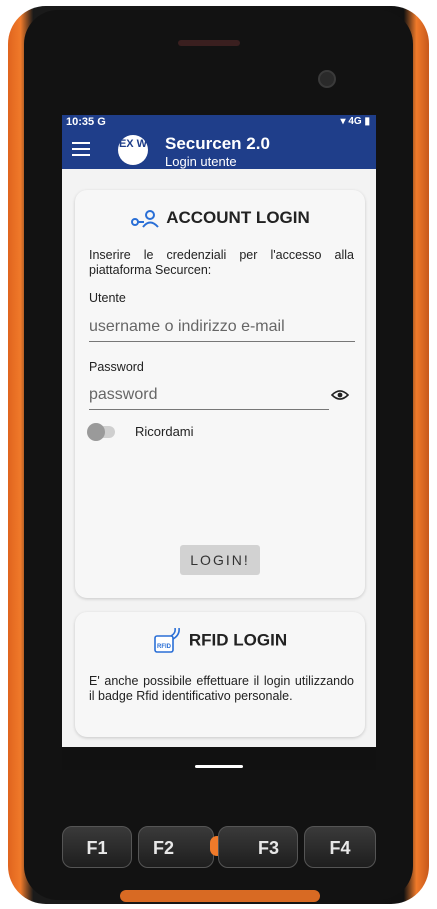  I want to click on f1-key: F1, so click(97, 847).